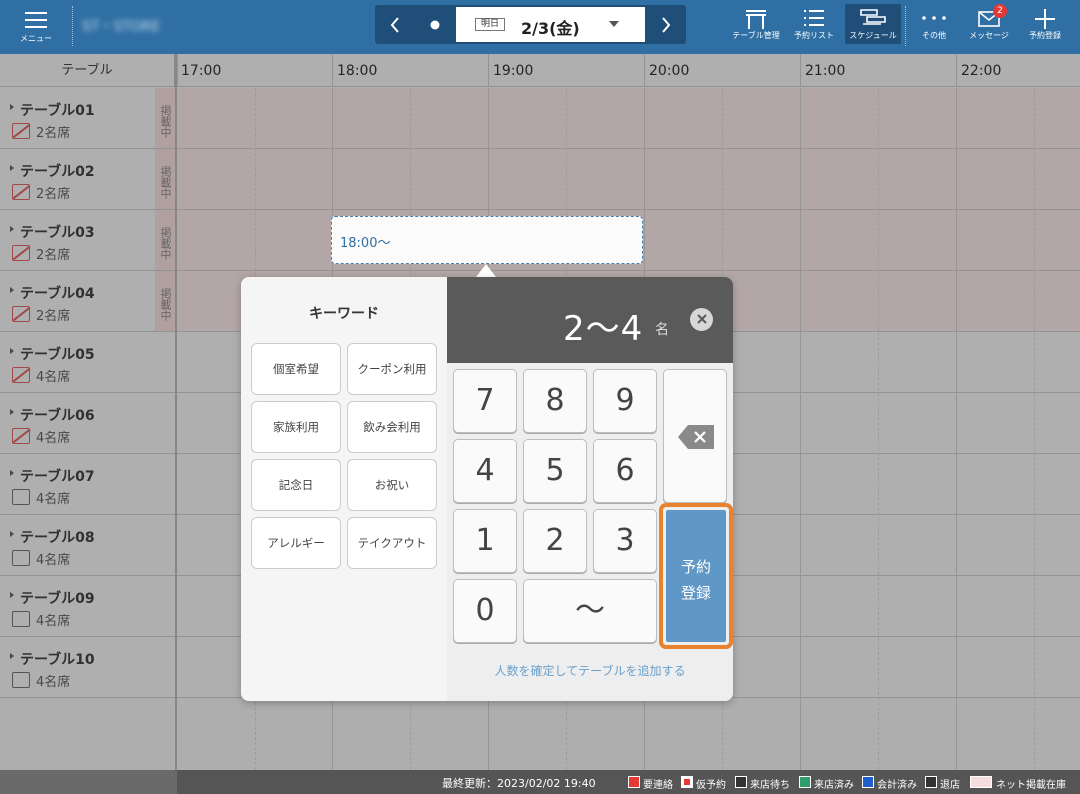  Describe the element at coordinates (590, 611) in the screenshot. I see `key-range: 〜` at that location.